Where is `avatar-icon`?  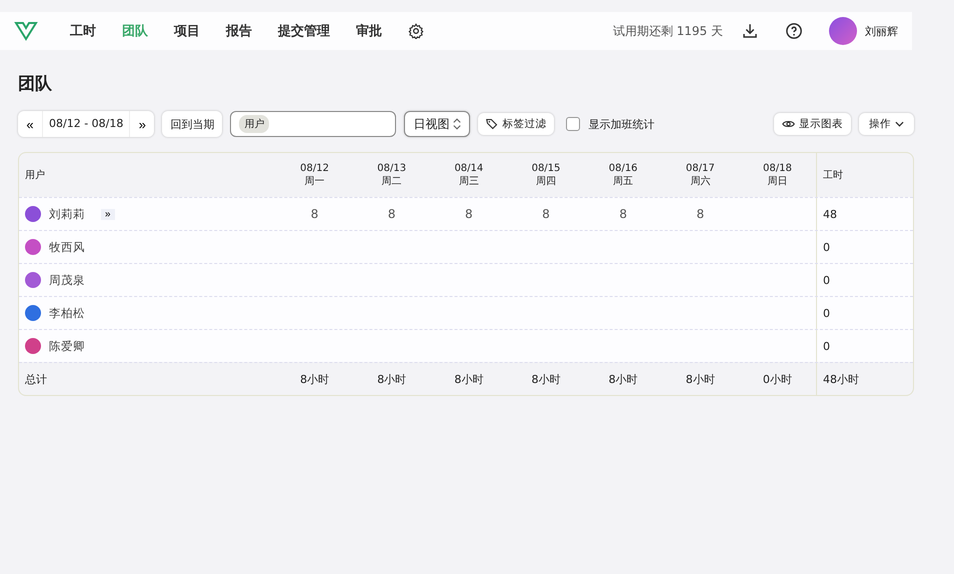 avatar-icon is located at coordinates (843, 31).